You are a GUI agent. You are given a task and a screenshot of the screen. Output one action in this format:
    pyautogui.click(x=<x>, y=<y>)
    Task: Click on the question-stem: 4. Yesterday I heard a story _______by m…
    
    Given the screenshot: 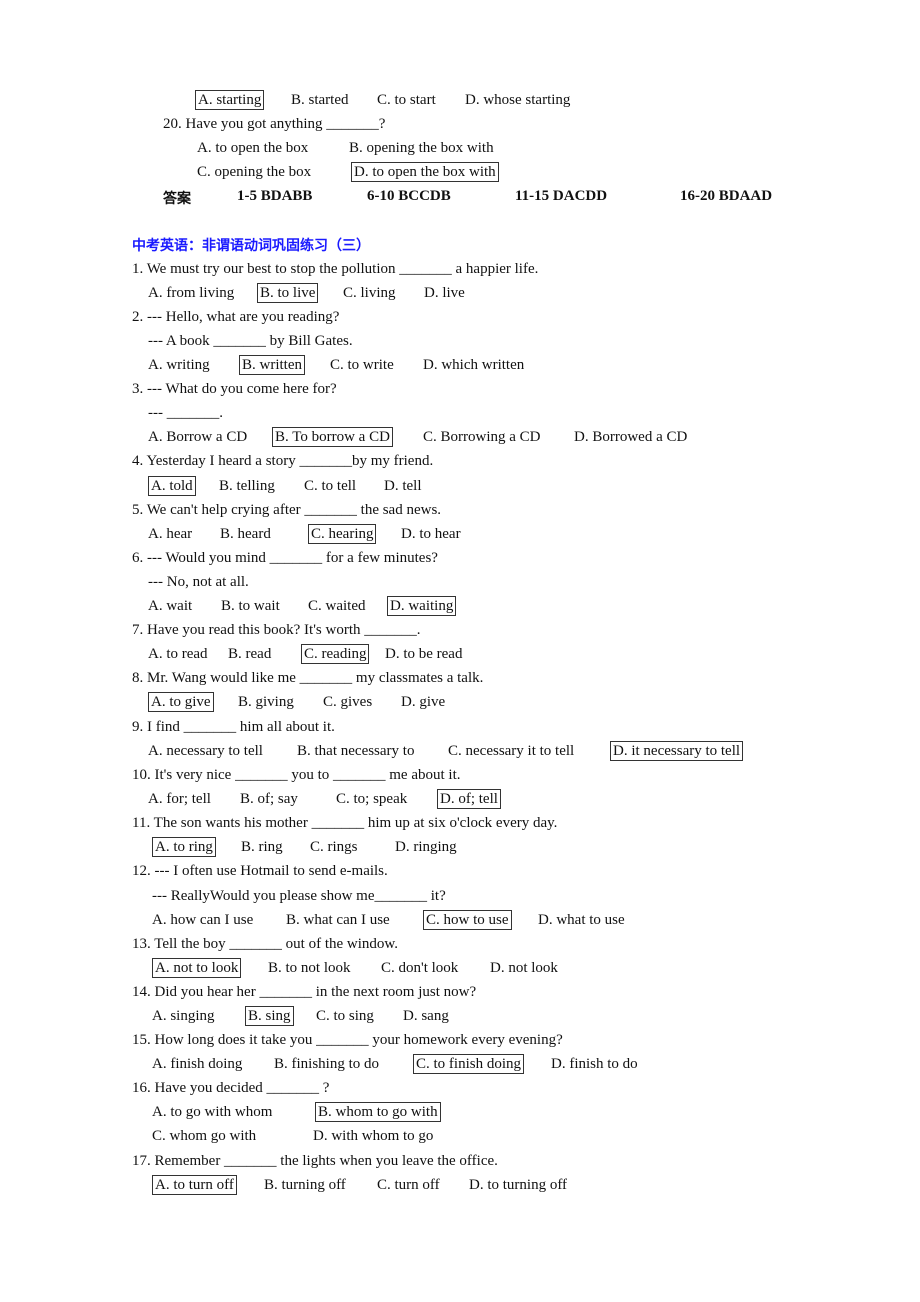 What is the action you would take?
    pyautogui.click(x=283, y=461)
    